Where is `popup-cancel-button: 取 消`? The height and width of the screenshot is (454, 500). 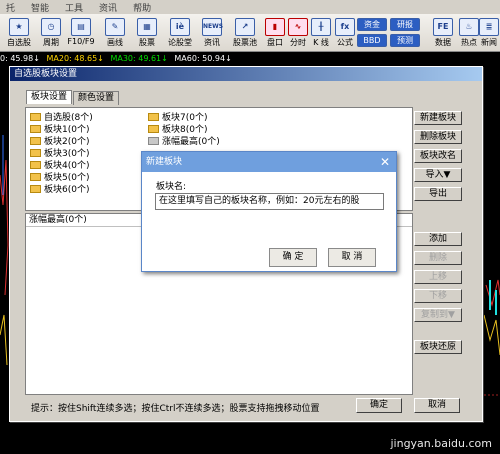 popup-cancel-button: 取 消 is located at coordinates (352, 257).